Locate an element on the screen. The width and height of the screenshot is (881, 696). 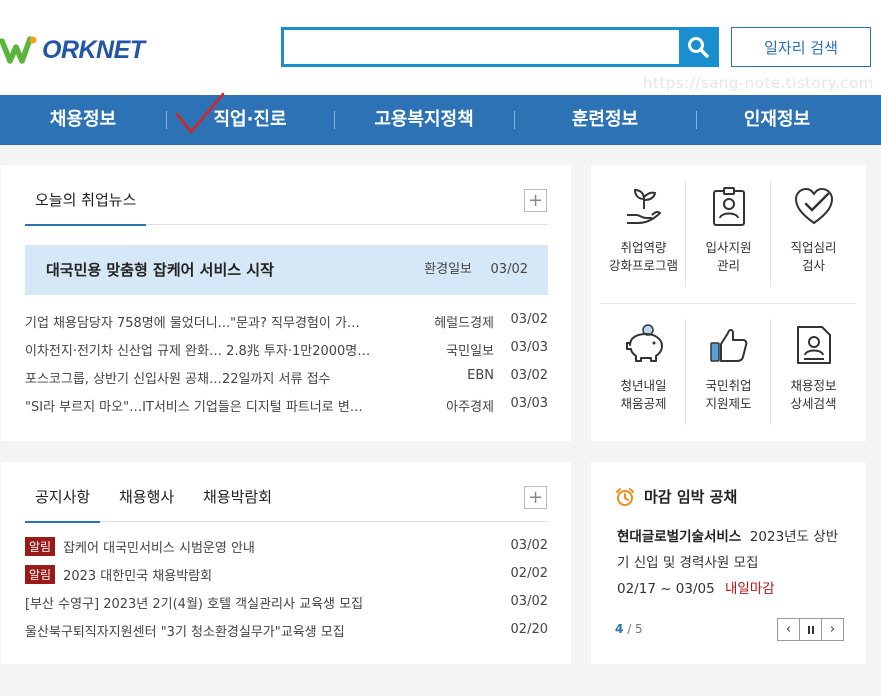
next-button: › is located at coordinates (832, 629).